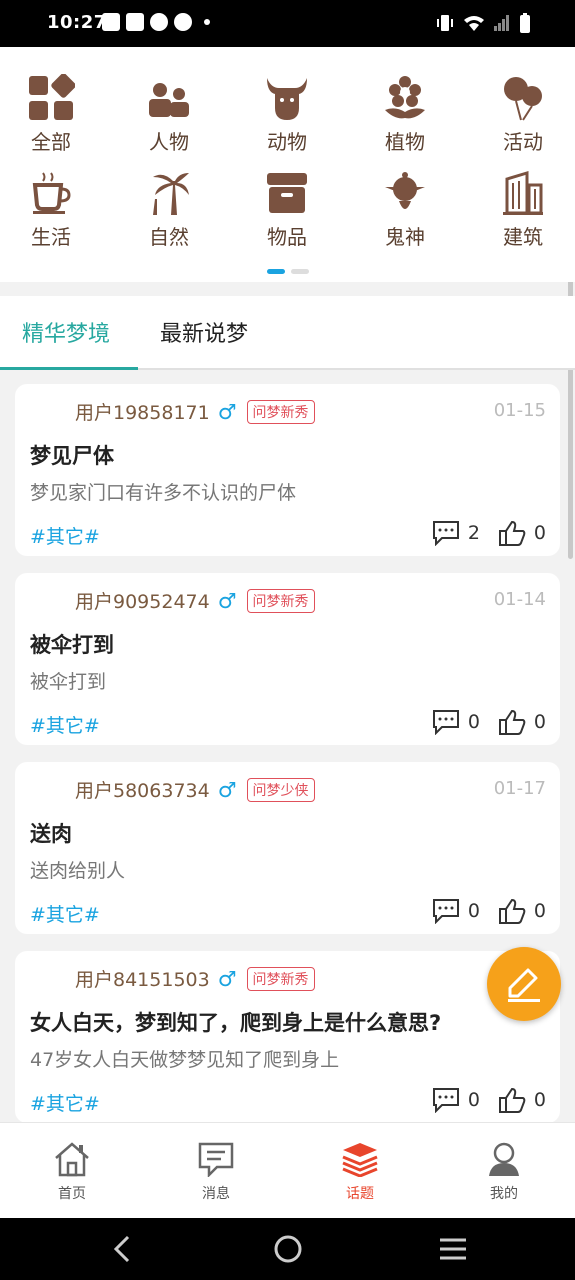  Describe the element at coordinates (78, 871) in the screenshot. I see `post-description: 送肉给别人` at that location.